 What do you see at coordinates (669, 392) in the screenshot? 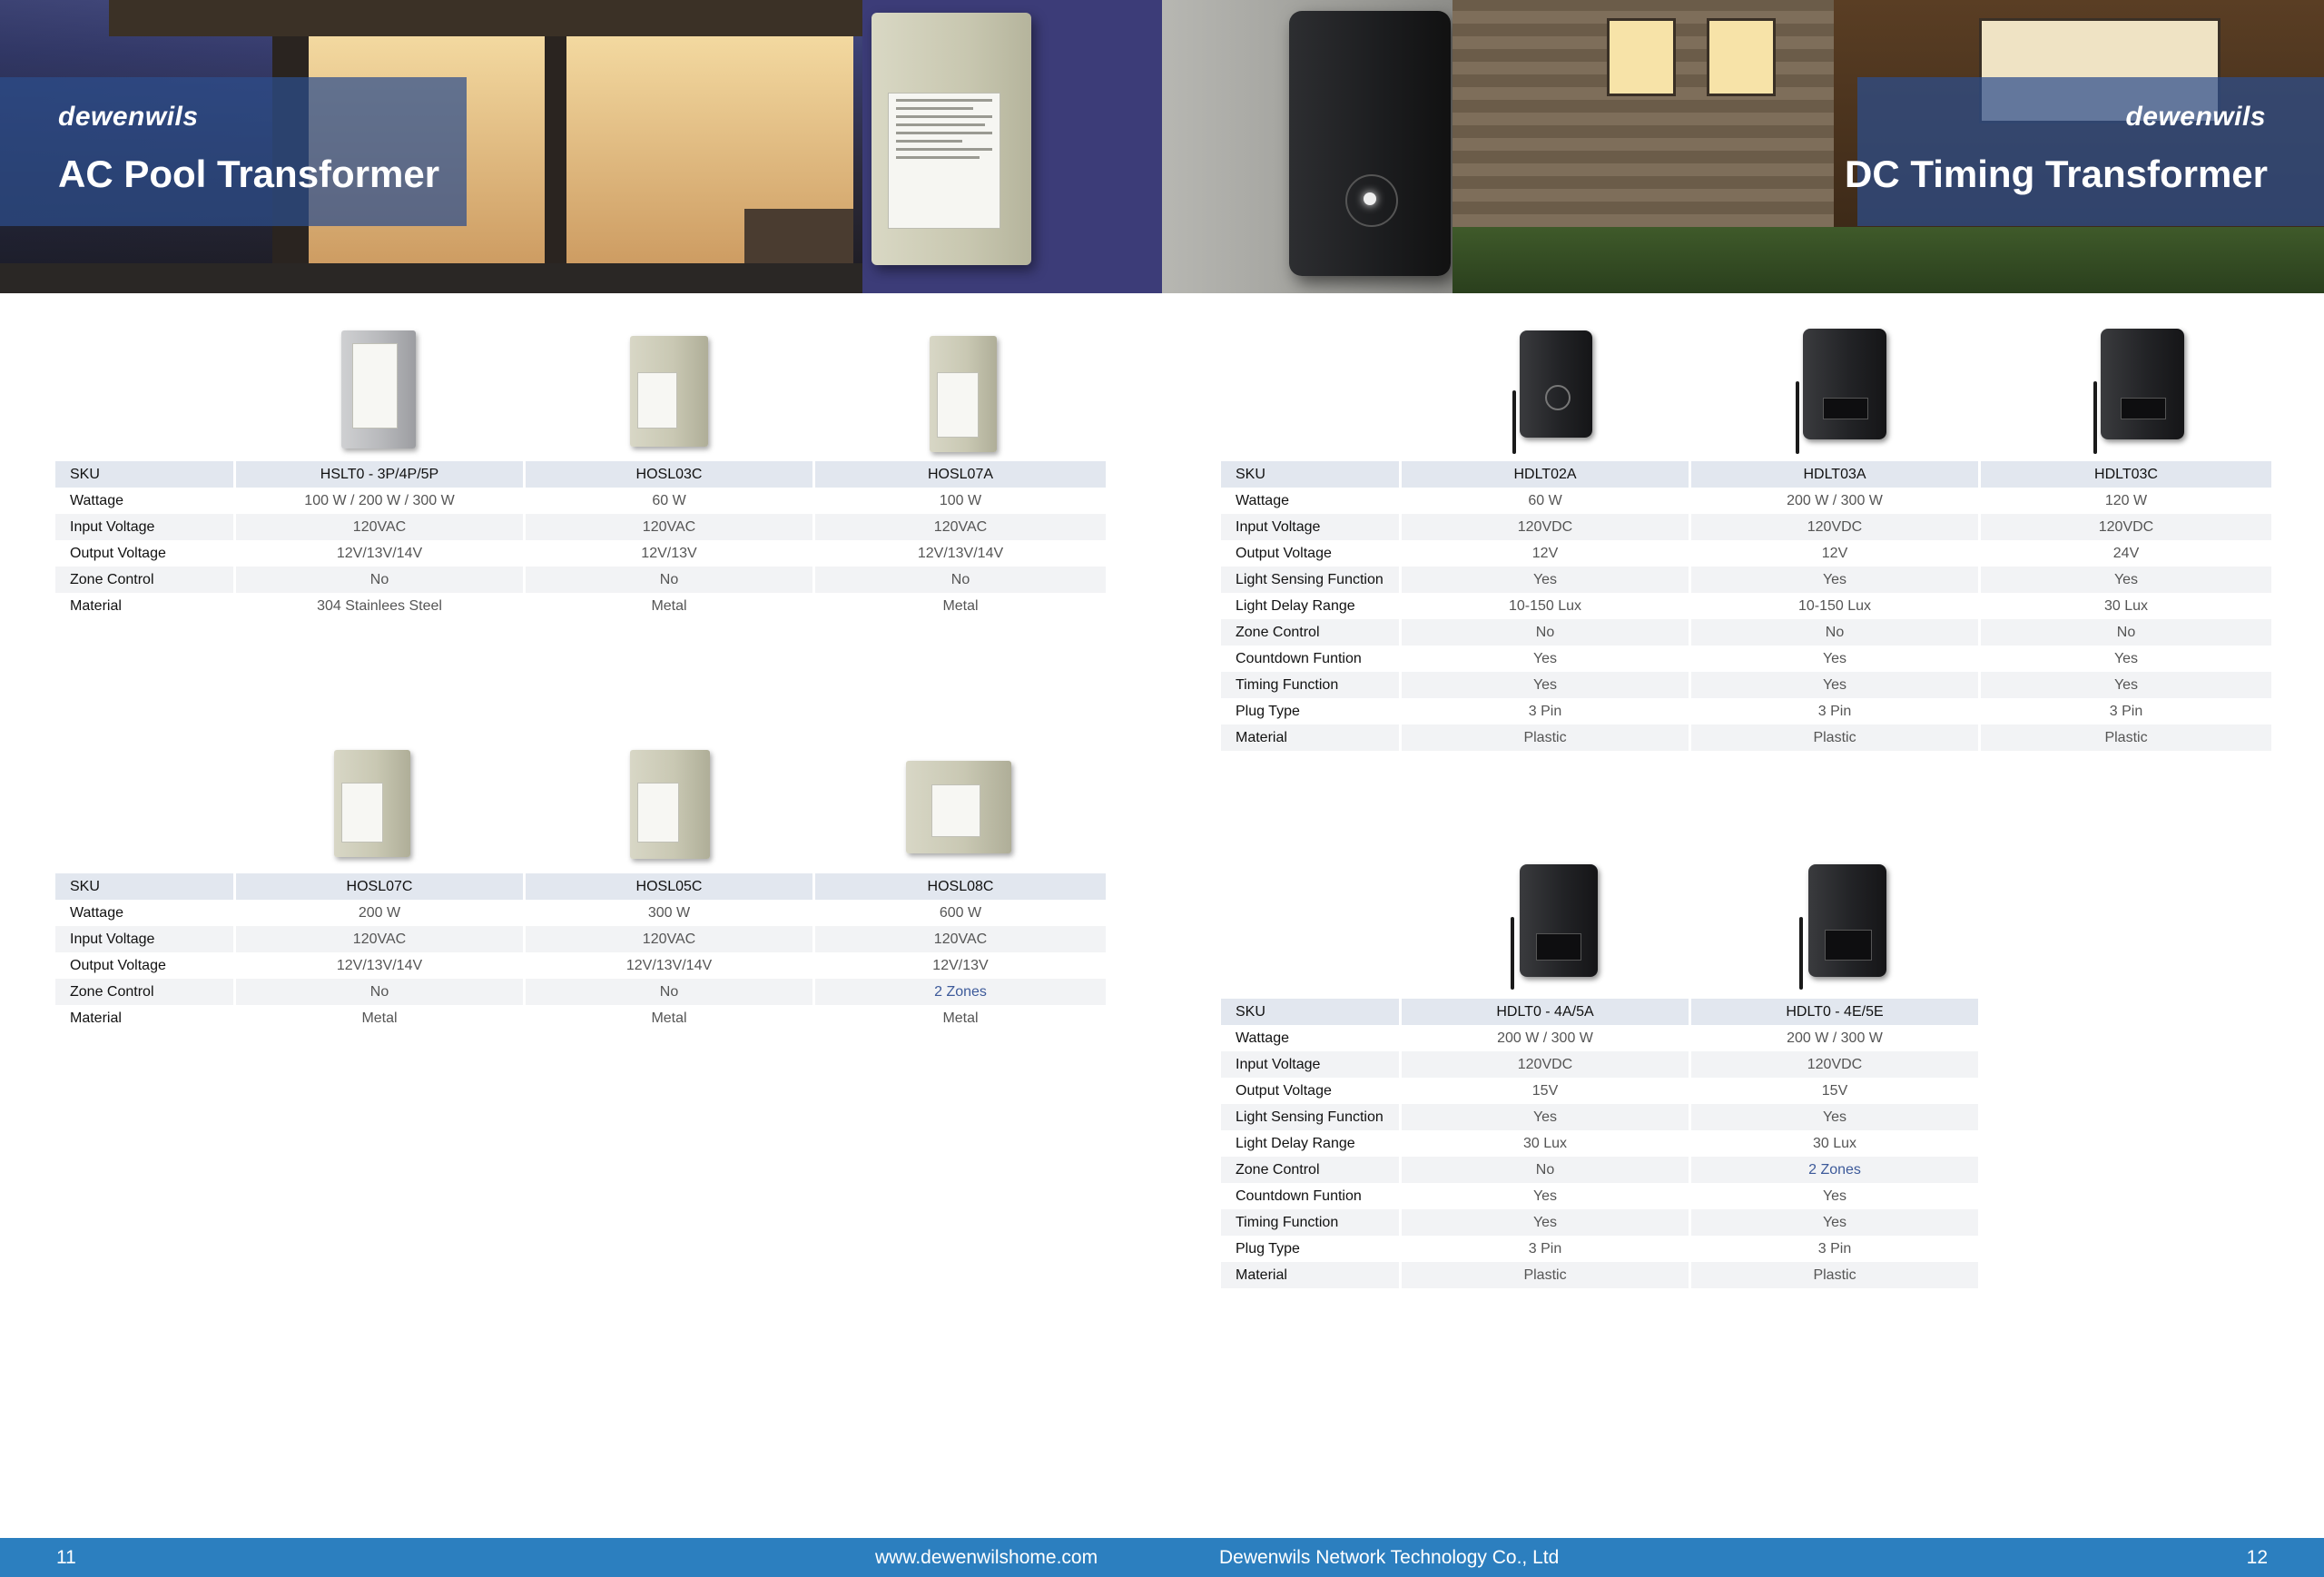
I see `product-image-hosl03c` at bounding box center [669, 392].